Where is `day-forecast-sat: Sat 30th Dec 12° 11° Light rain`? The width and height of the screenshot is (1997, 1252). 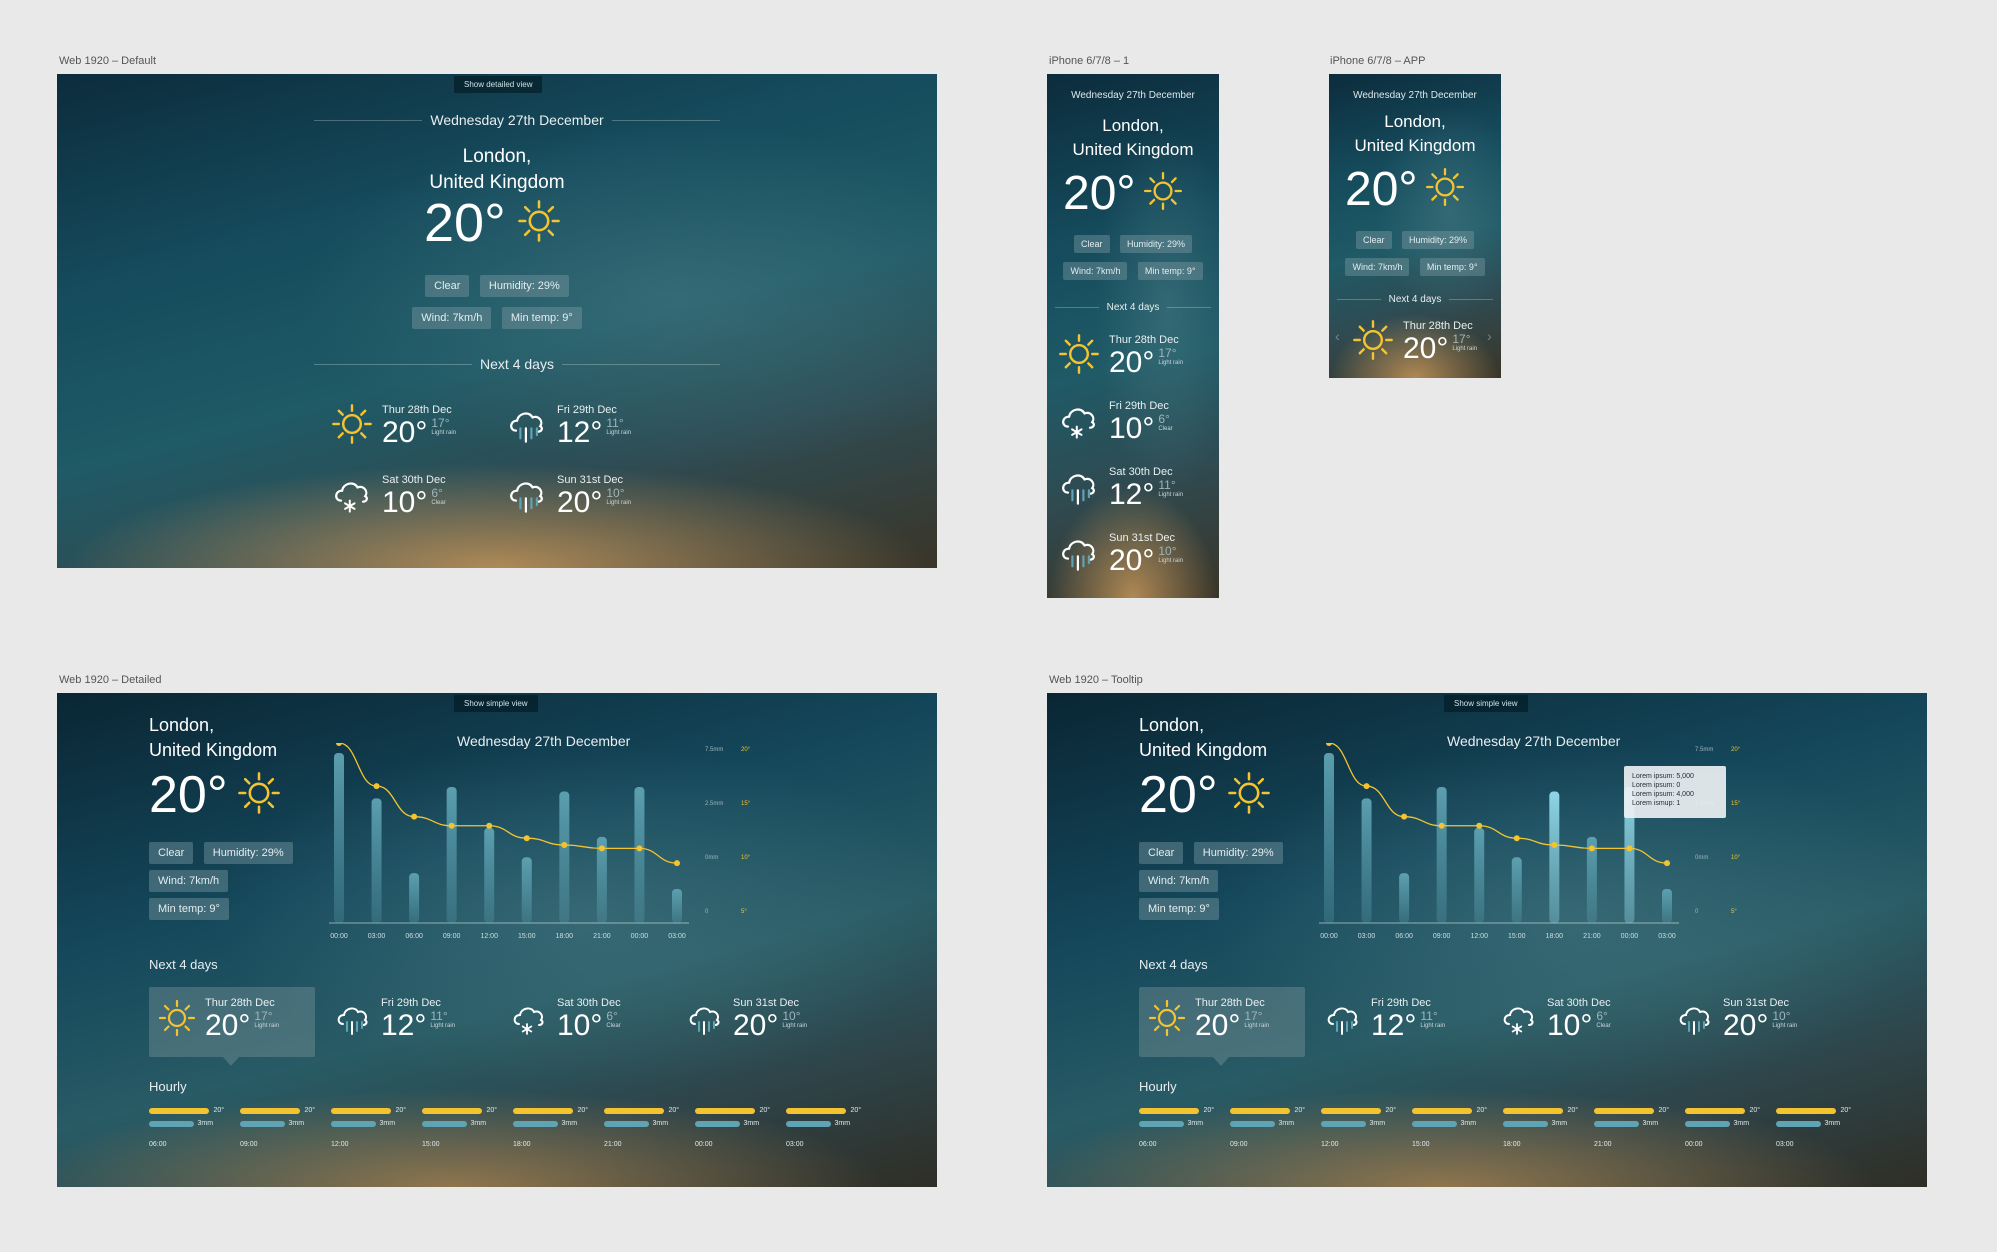
day-forecast-sat: Sat 30th Dec 12° 11° Light rain is located at coordinates (1120, 488).